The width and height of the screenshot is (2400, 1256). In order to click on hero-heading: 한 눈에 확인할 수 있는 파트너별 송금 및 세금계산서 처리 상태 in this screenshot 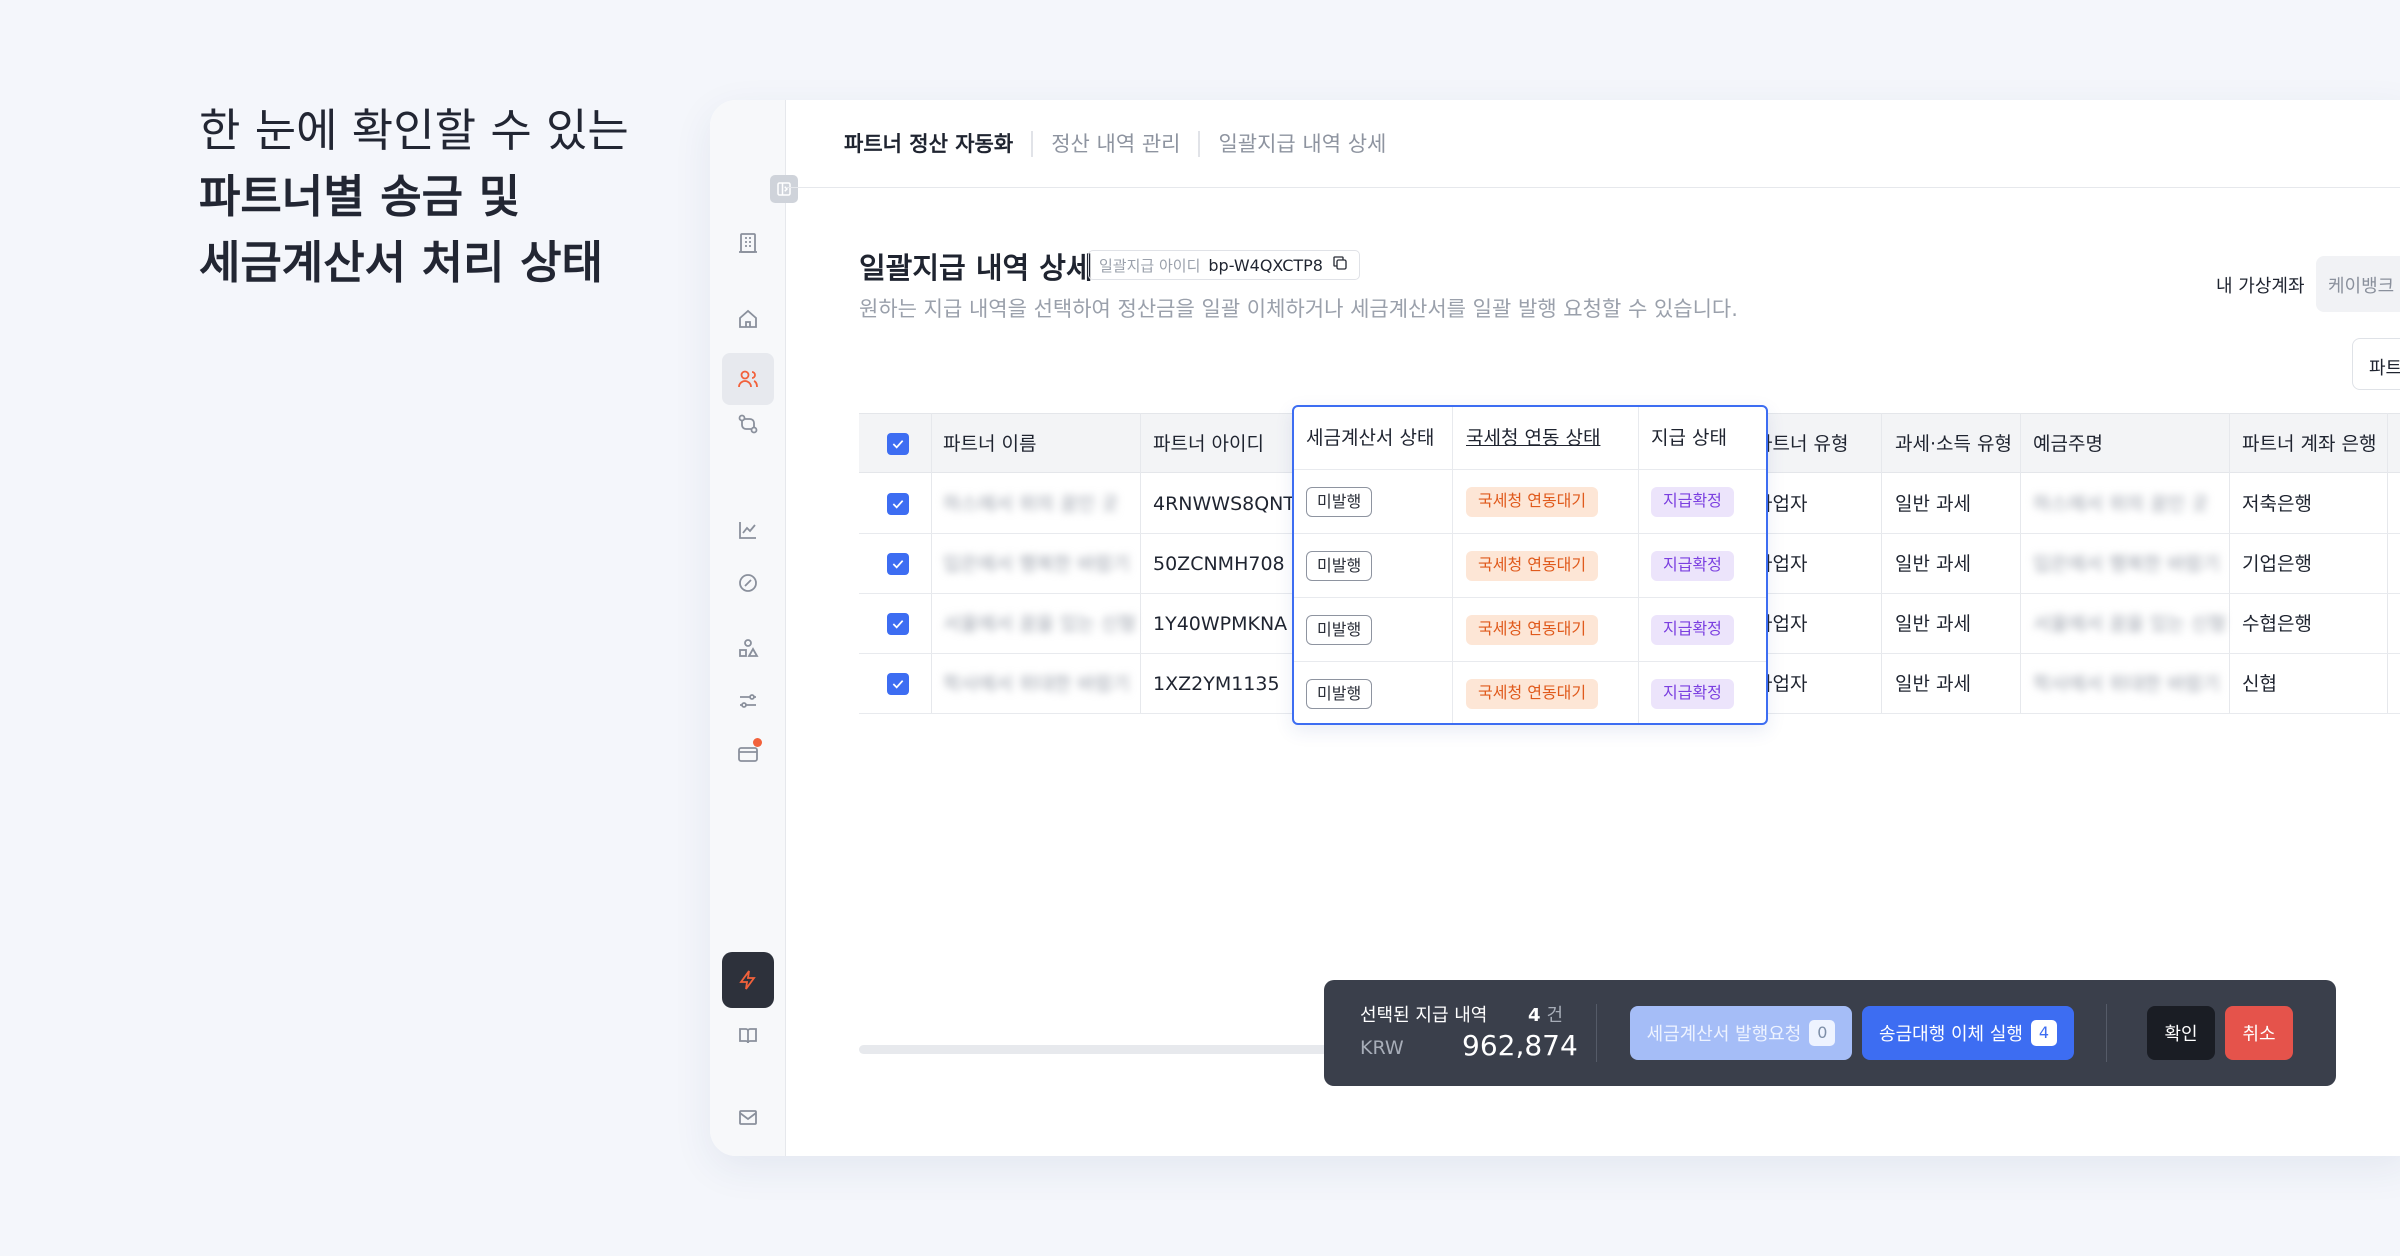, I will do `click(414, 197)`.